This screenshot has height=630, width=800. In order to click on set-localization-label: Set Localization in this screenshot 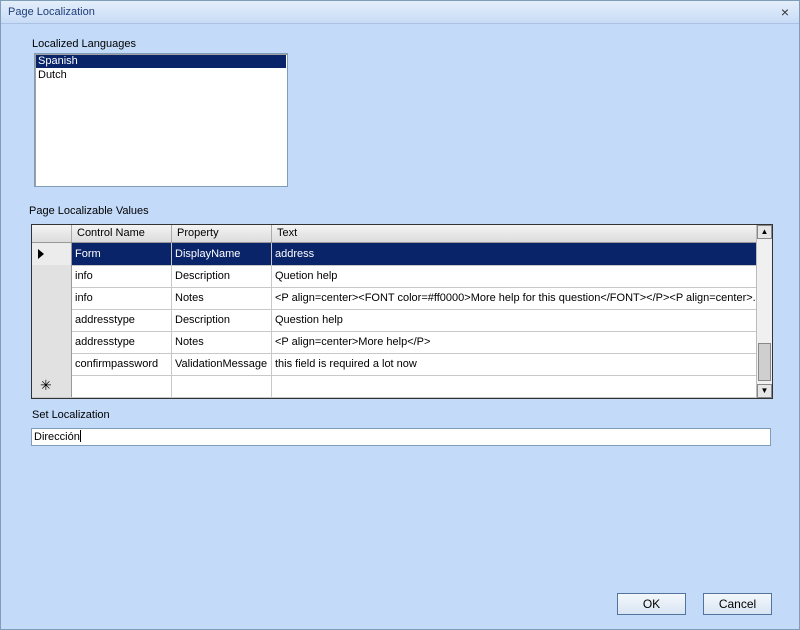, I will do `click(71, 415)`.